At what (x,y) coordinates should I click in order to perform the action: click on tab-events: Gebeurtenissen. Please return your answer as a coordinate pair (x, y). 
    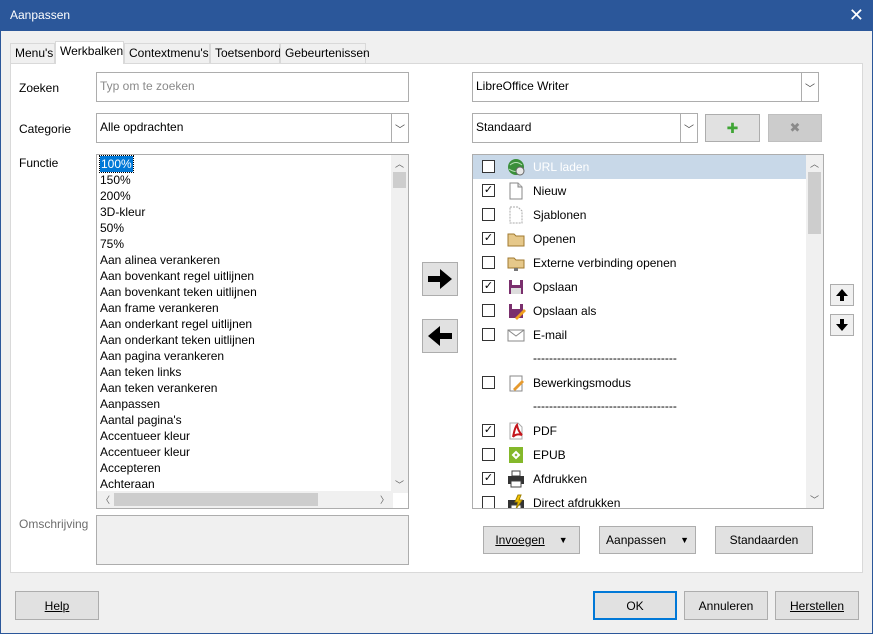
    Looking at the image, I should click on (325, 53).